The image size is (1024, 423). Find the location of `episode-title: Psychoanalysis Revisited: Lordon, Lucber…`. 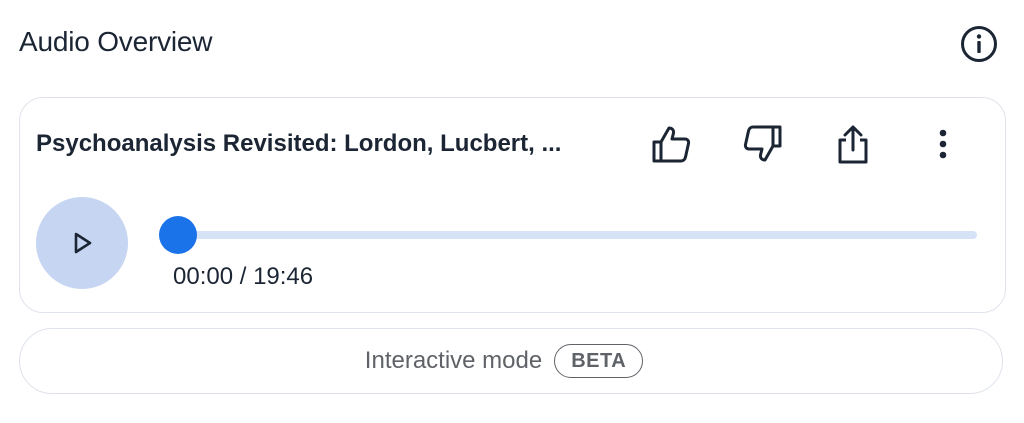

episode-title: Psychoanalysis Revisited: Lordon, Lucber… is located at coordinates (299, 143).